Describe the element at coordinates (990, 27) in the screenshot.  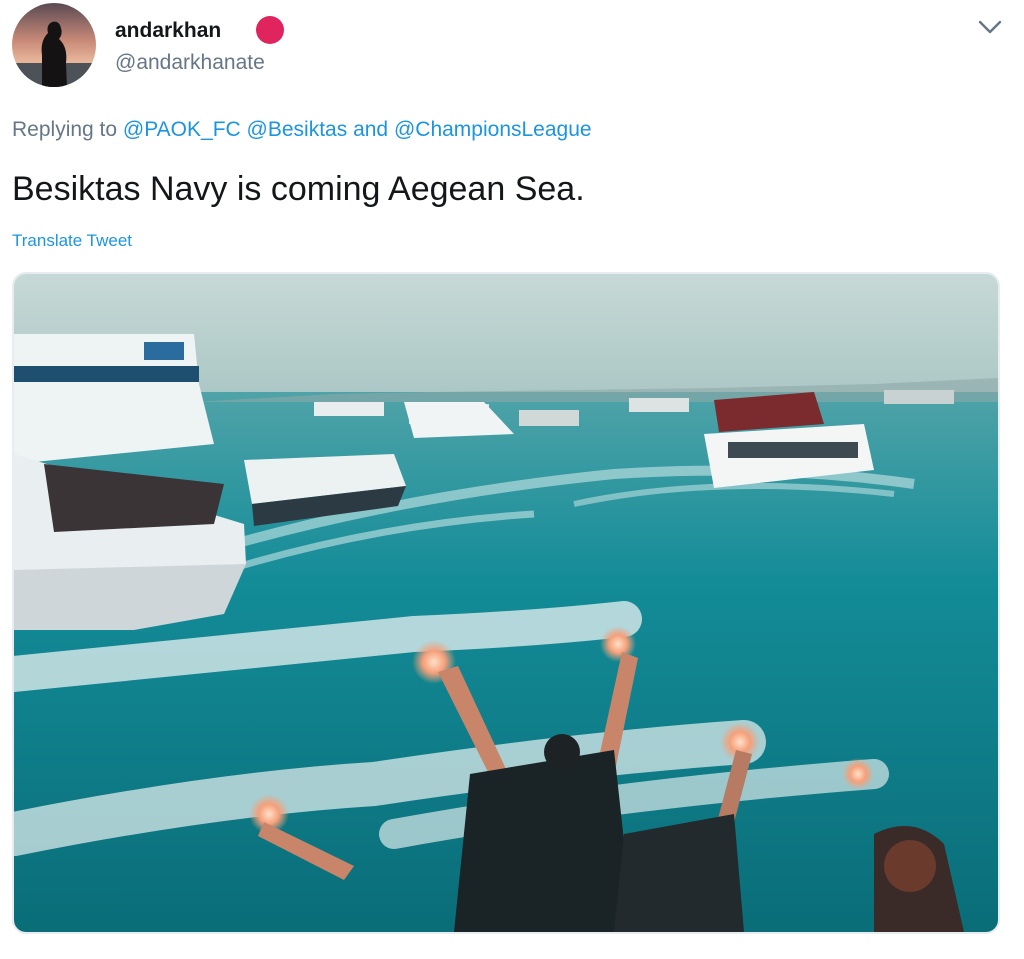
I see `chevron-down-icon` at that location.